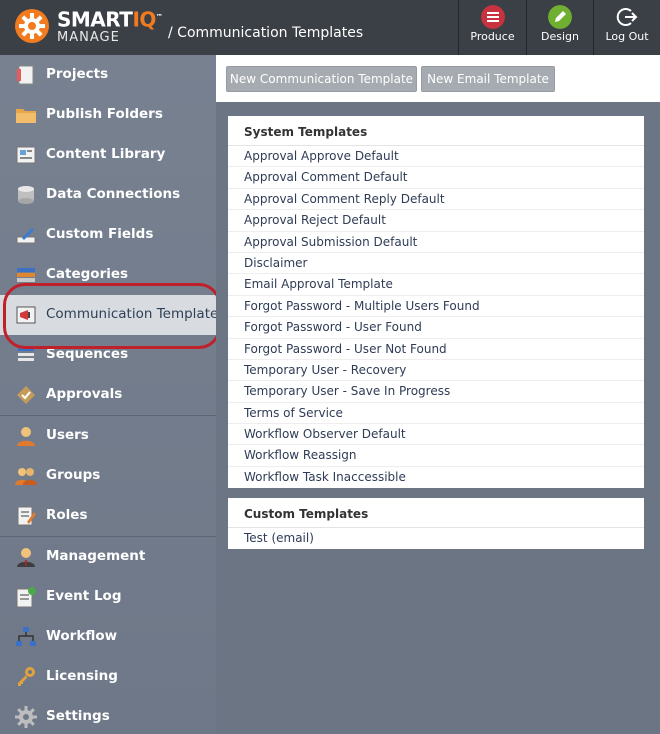  Describe the element at coordinates (436, 264) in the screenshot. I see `list-item: Disclaimer` at that location.